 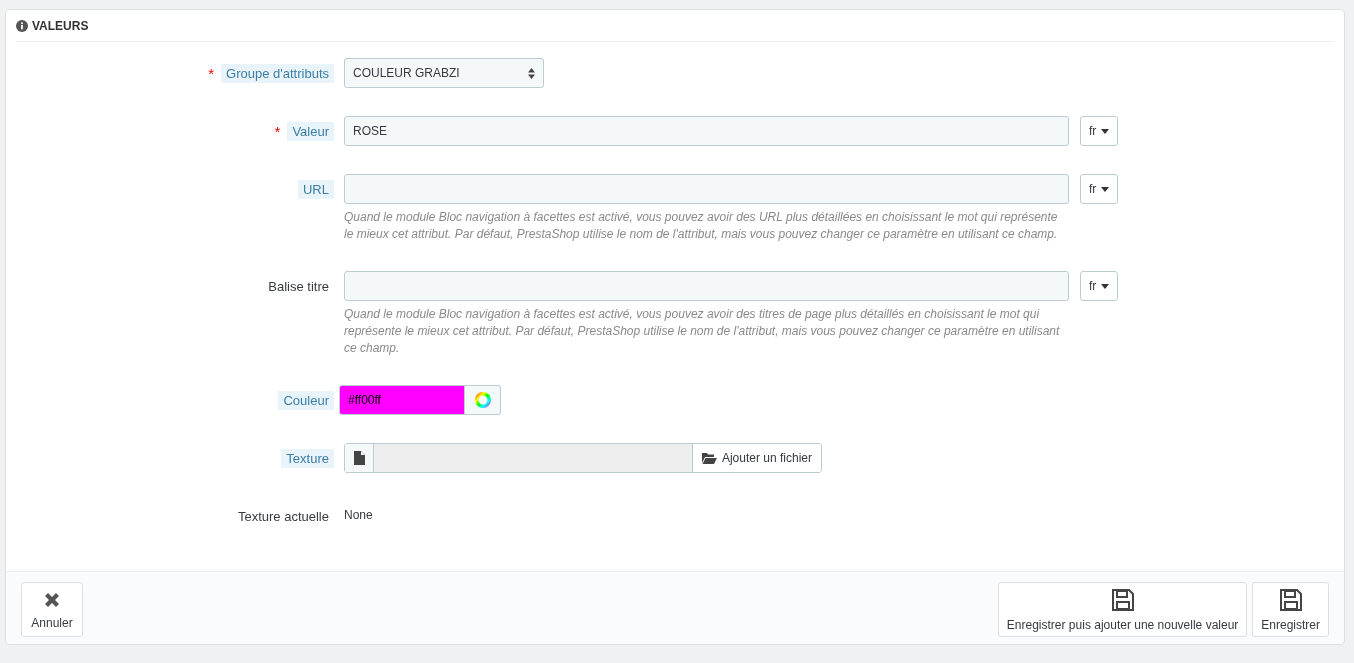 I want to click on folder-icon, so click(x=709, y=458).